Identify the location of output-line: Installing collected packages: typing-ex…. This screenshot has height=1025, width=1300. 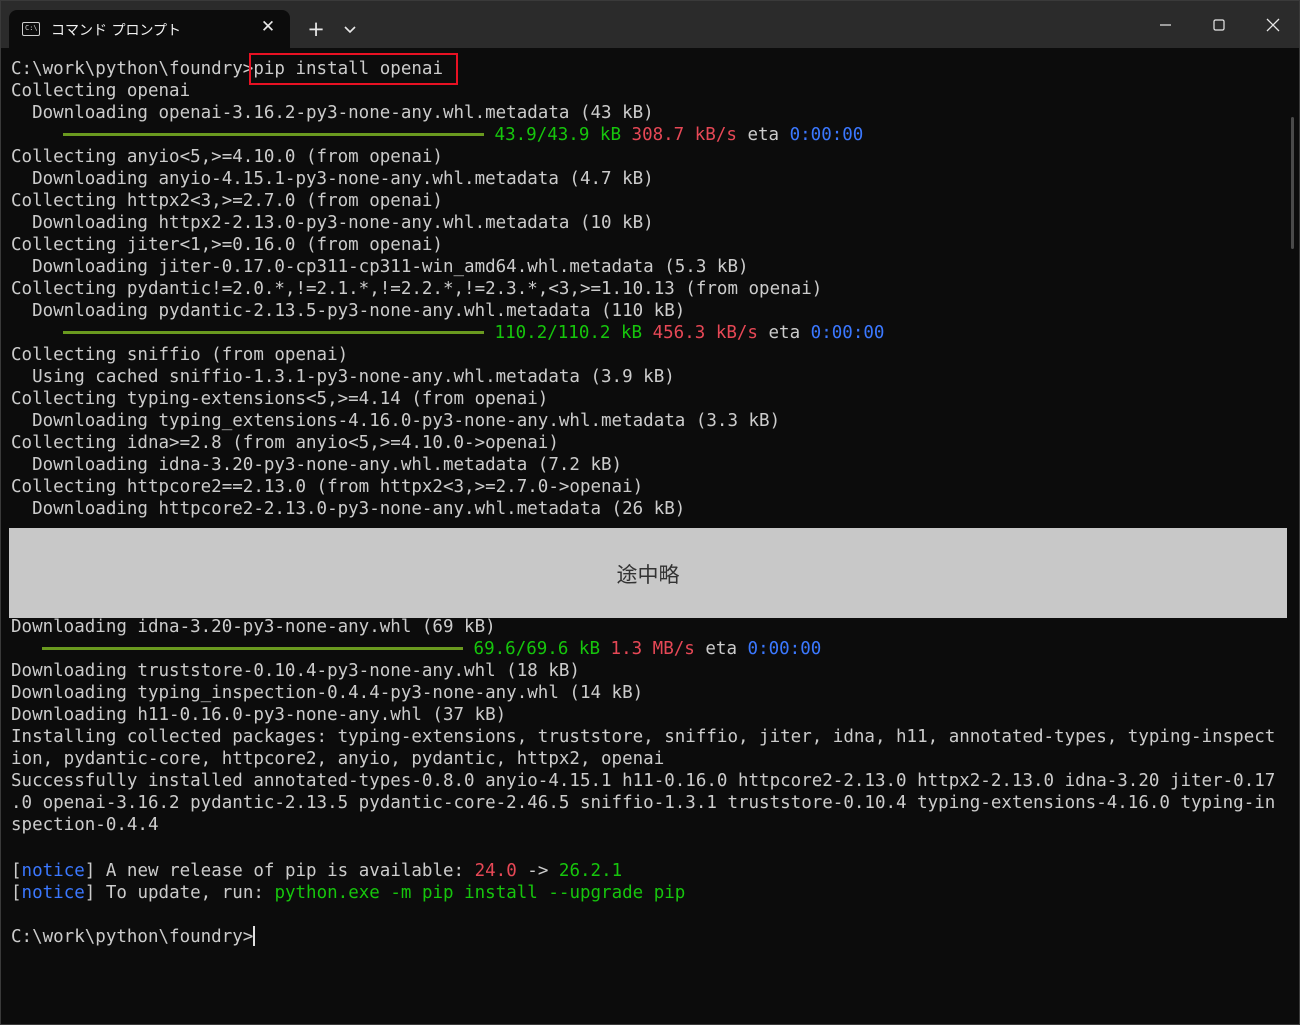
(643, 737).